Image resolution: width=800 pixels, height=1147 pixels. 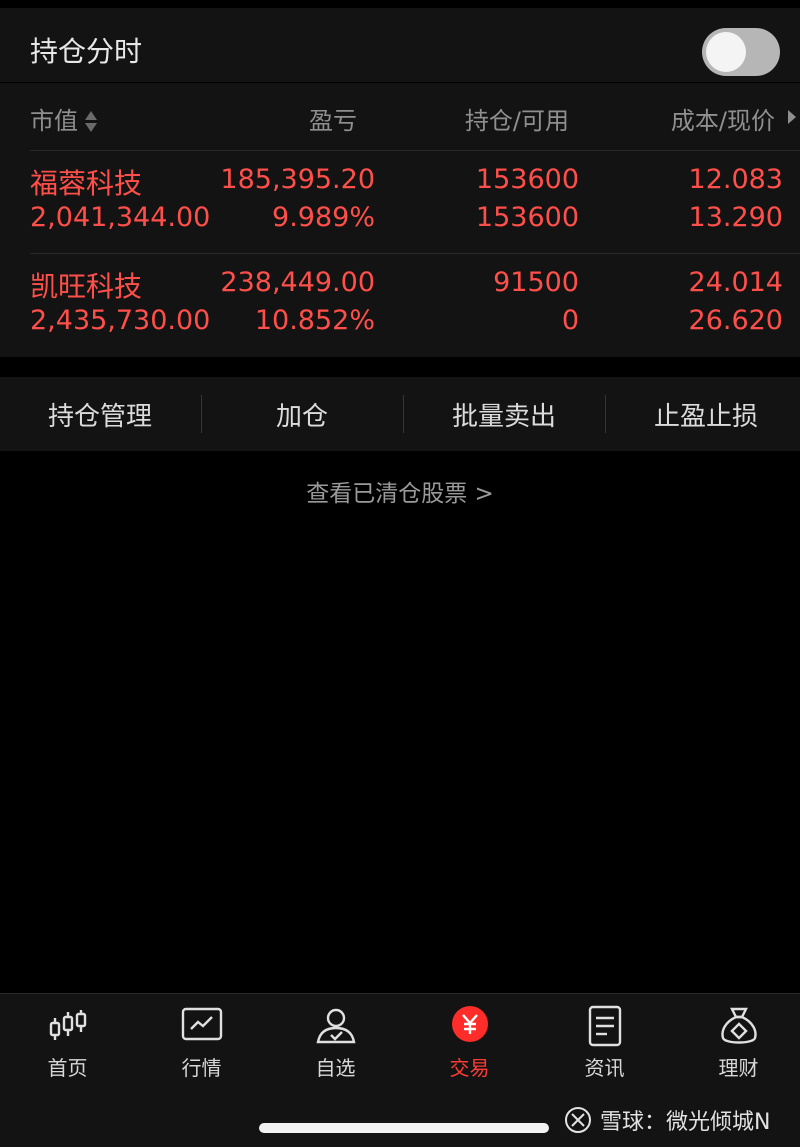 What do you see at coordinates (297, 179) in the screenshot?
I see `pnl-amount: 185,395.20` at bounding box center [297, 179].